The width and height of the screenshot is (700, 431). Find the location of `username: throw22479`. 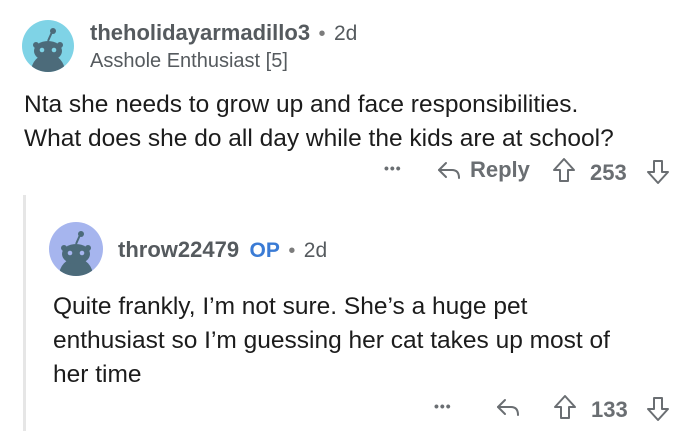

username: throw22479 is located at coordinates (178, 249).